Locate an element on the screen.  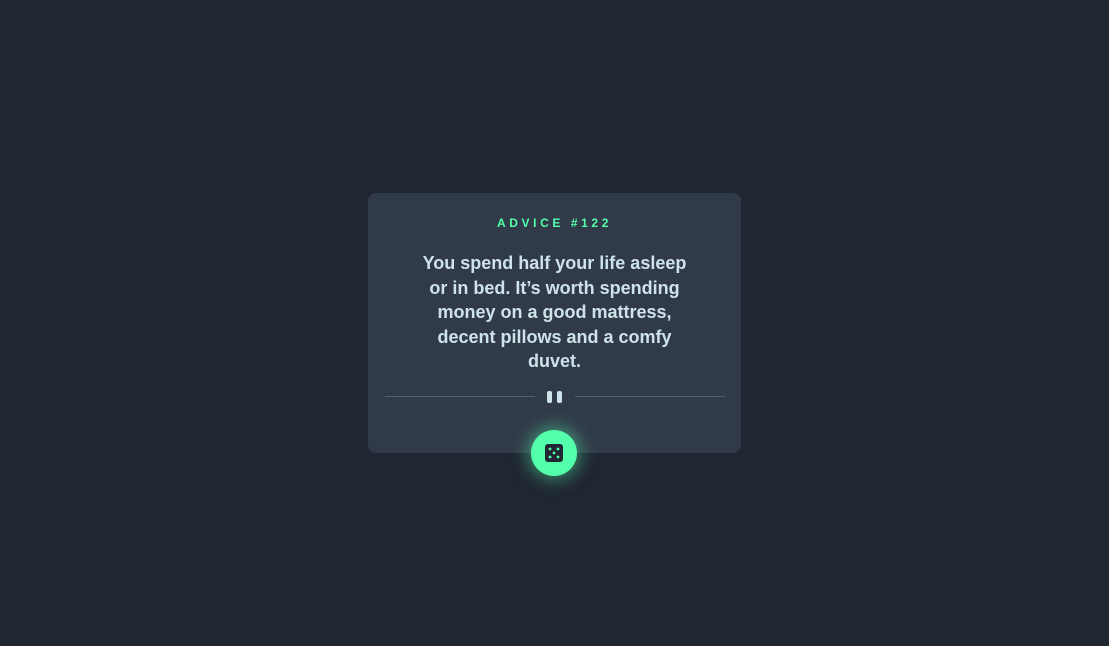
new-advice-button is located at coordinates (554, 453).